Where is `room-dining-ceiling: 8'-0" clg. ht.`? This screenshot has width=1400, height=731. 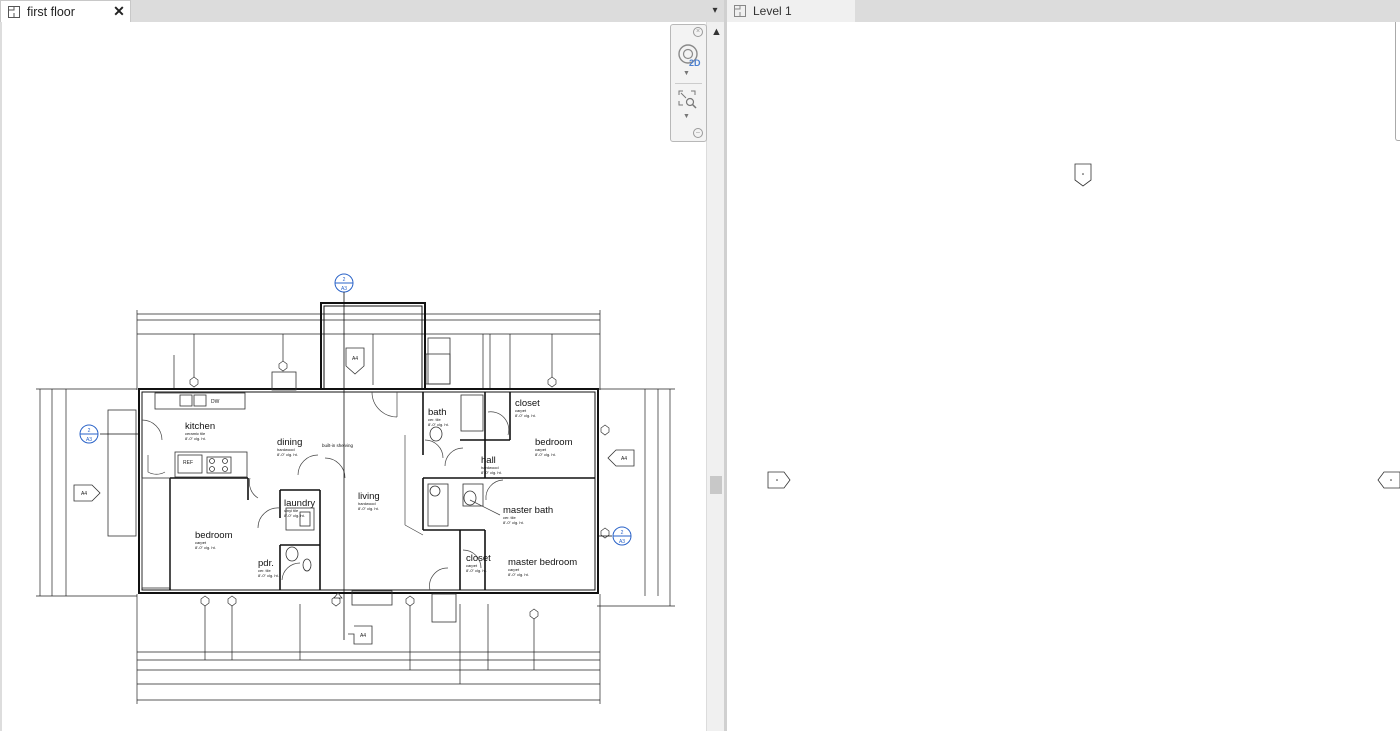
room-dining-ceiling: 8'-0" clg. ht. is located at coordinates (287, 454).